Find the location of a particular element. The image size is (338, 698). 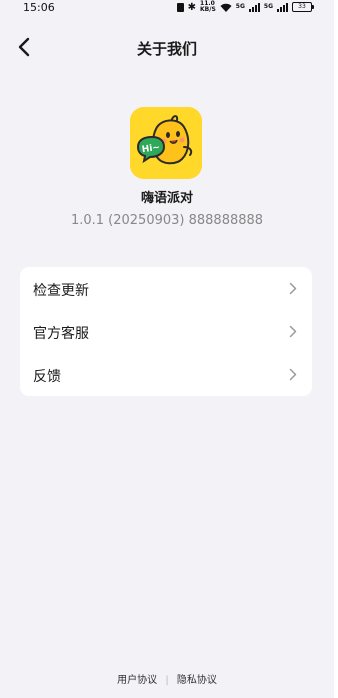

mascot-icon: Hi~ is located at coordinates (166, 143).